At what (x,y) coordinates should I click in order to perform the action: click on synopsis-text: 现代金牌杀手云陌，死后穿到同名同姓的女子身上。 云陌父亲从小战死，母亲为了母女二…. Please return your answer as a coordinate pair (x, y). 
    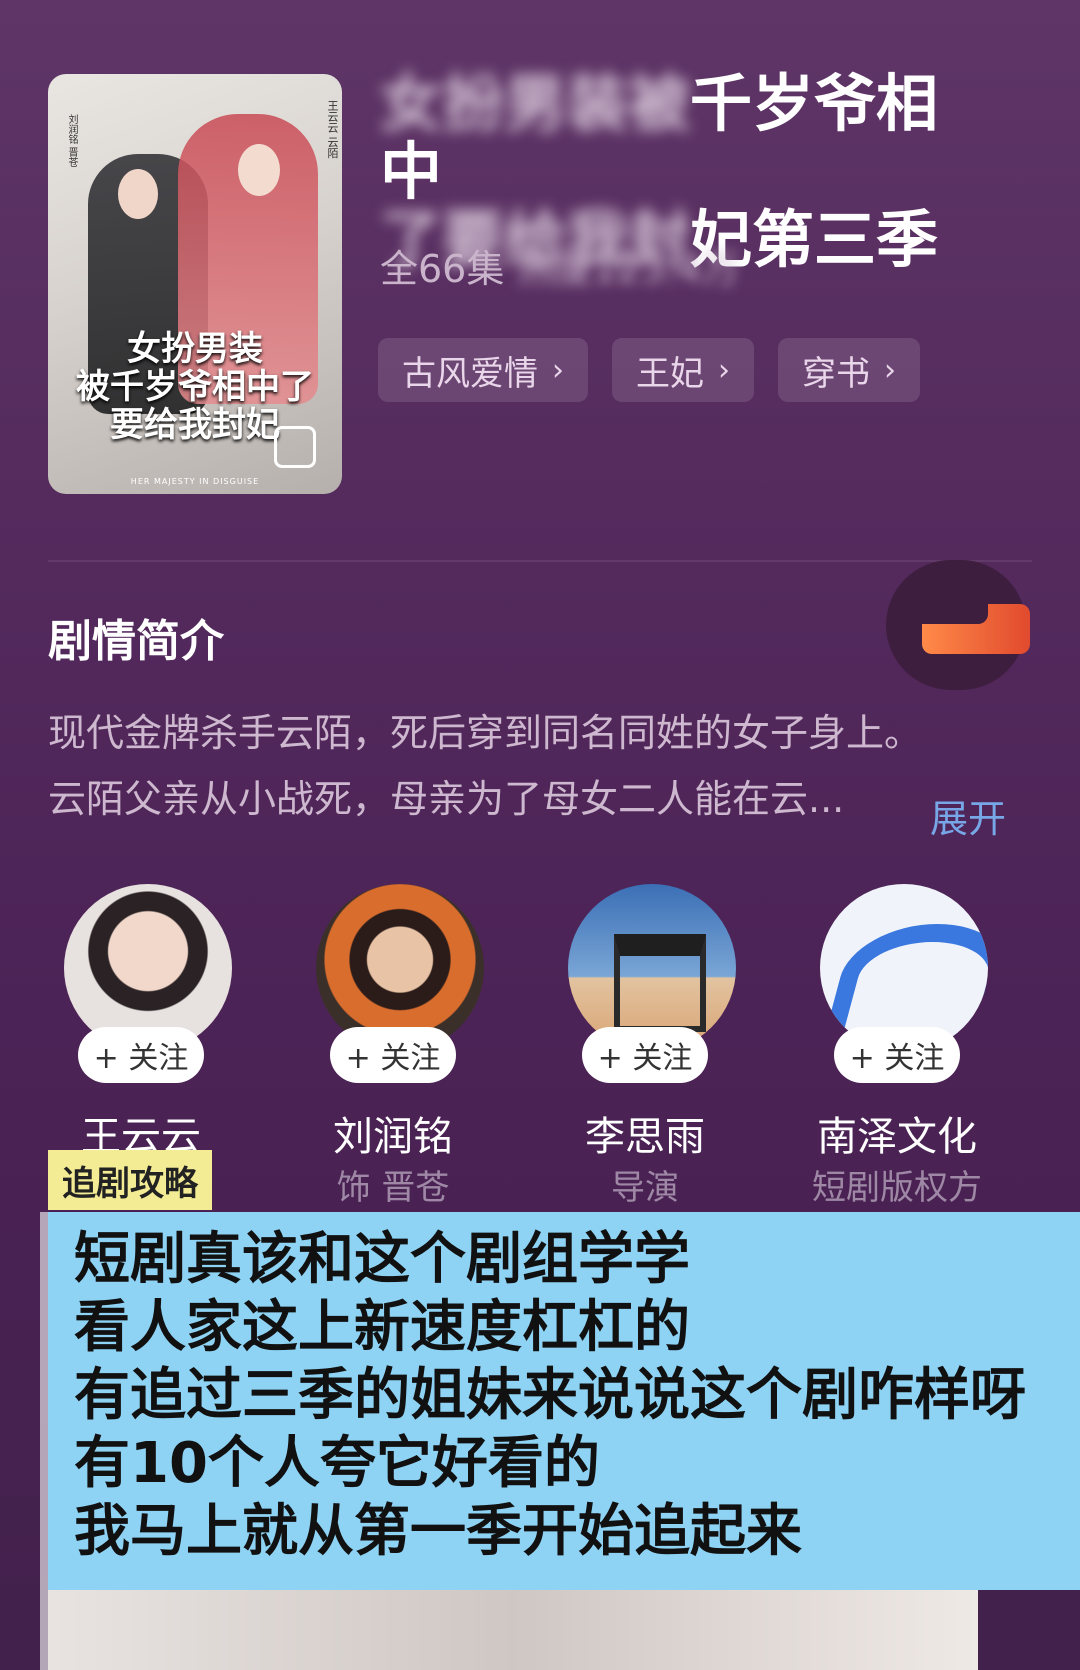
    Looking at the image, I should click on (538, 766).